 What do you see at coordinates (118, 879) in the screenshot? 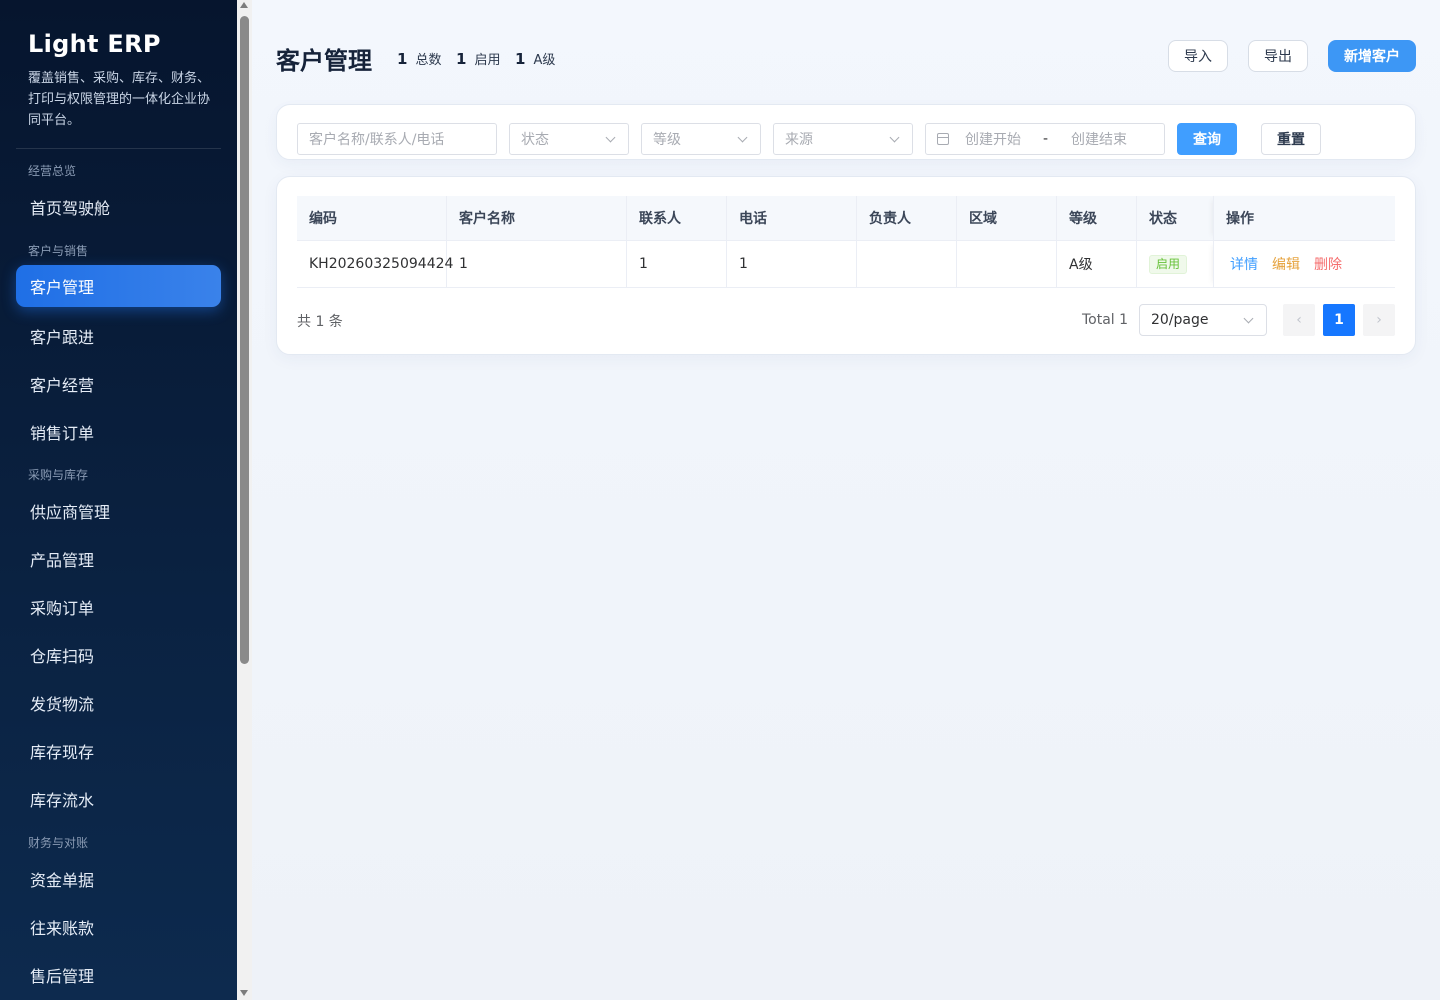
I see `sidebar-item-fund-documents: 资金单据` at bounding box center [118, 879].